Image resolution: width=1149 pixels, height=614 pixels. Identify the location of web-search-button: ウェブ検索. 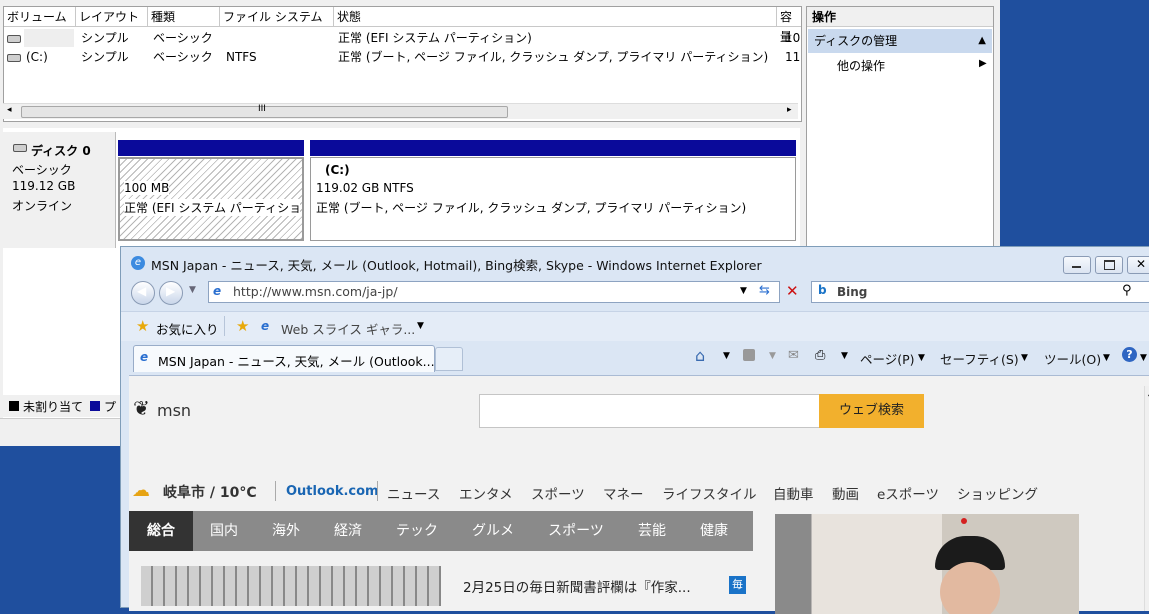
(871, 411).